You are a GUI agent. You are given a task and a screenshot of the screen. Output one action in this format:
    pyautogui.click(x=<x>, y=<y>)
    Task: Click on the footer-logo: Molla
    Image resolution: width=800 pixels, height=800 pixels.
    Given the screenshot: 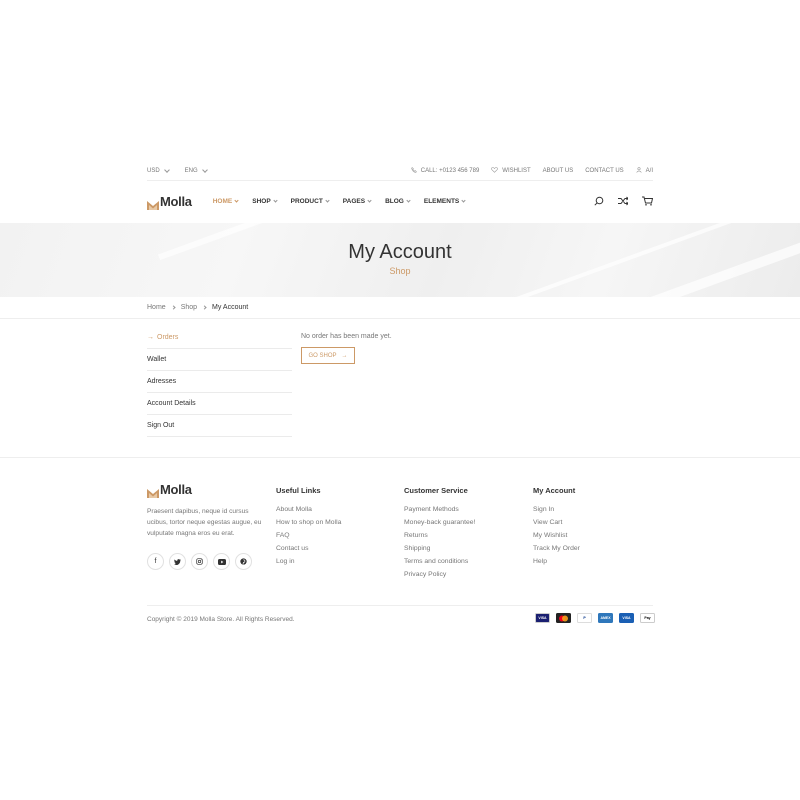 What is the action you would take?
    pyautogui.click(x=204, y=490)
    